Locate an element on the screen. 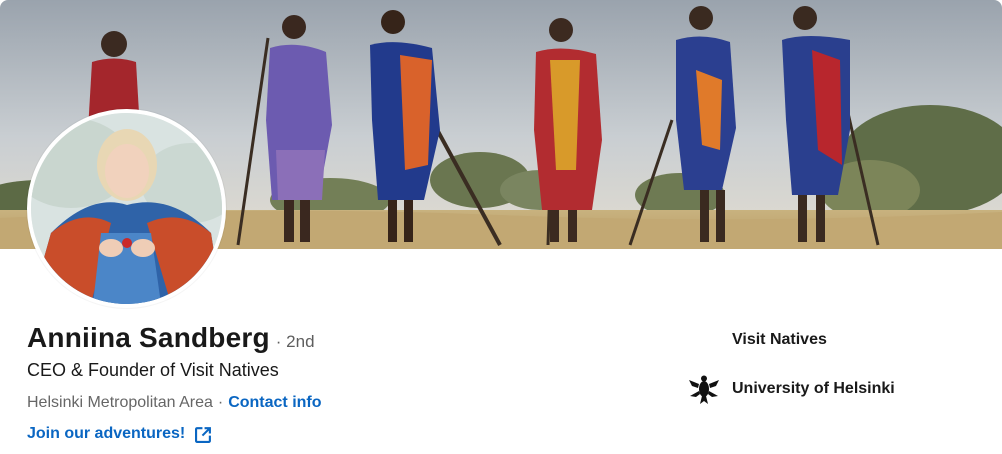 The height and width of the screenshot is (454, 1002). education-item-university-of-helsinki: University of Helsinki is located at coordinates (790, 389).